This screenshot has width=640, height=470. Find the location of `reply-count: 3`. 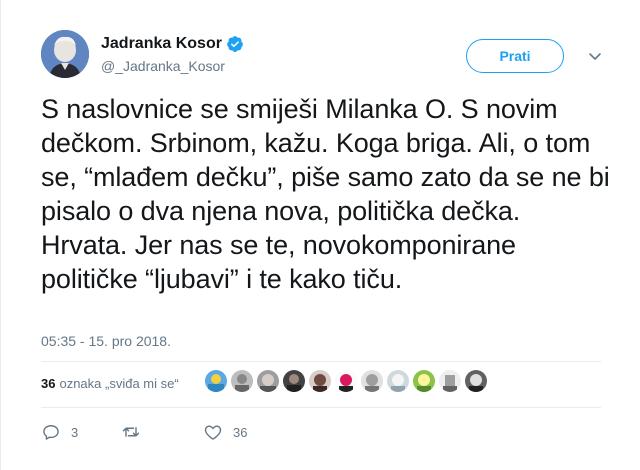

reply-count: 3 is located at coordinates (75, 432).